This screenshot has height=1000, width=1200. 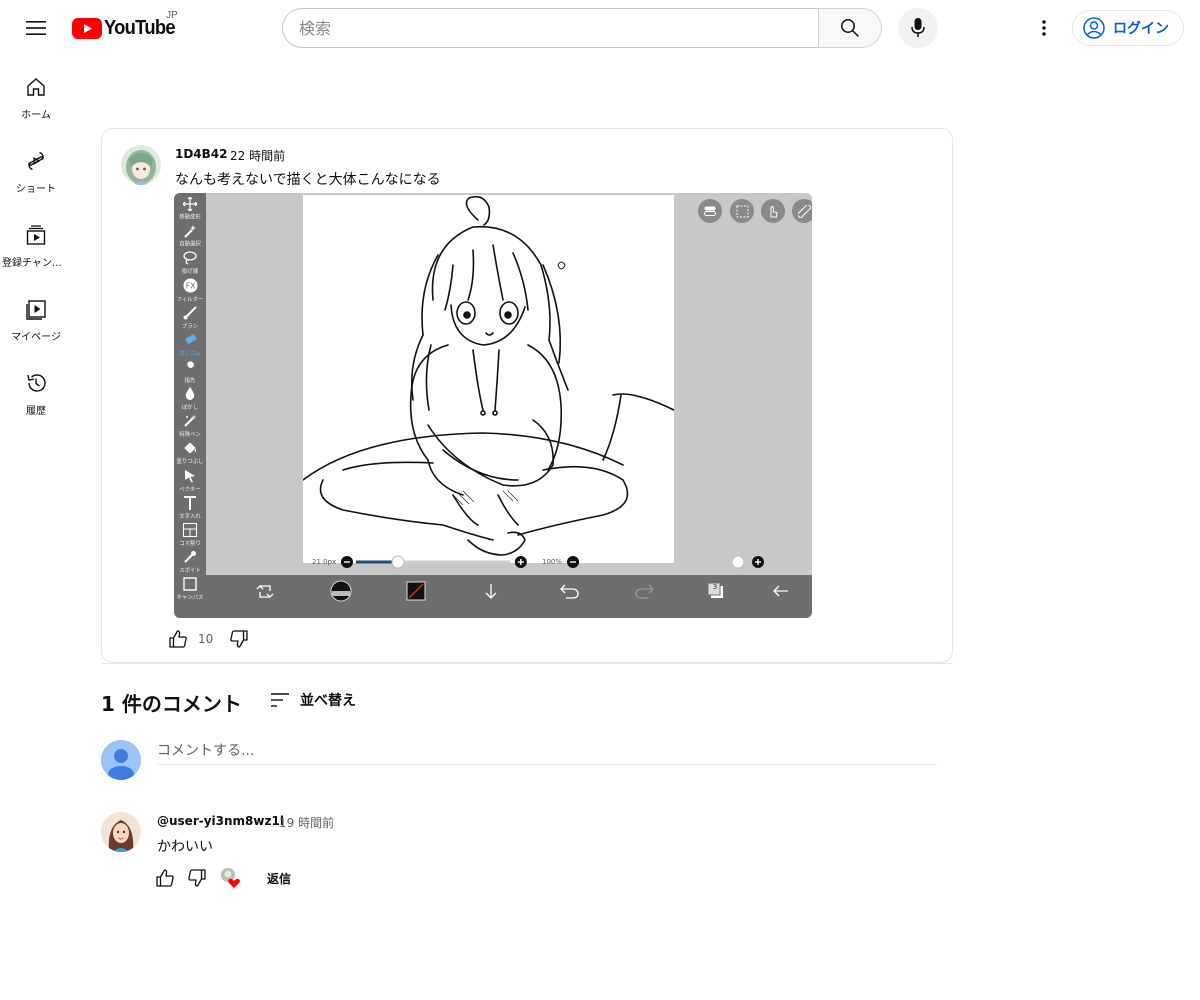 I want to click on tool-label: スポイト, so click(x=190, y=570).